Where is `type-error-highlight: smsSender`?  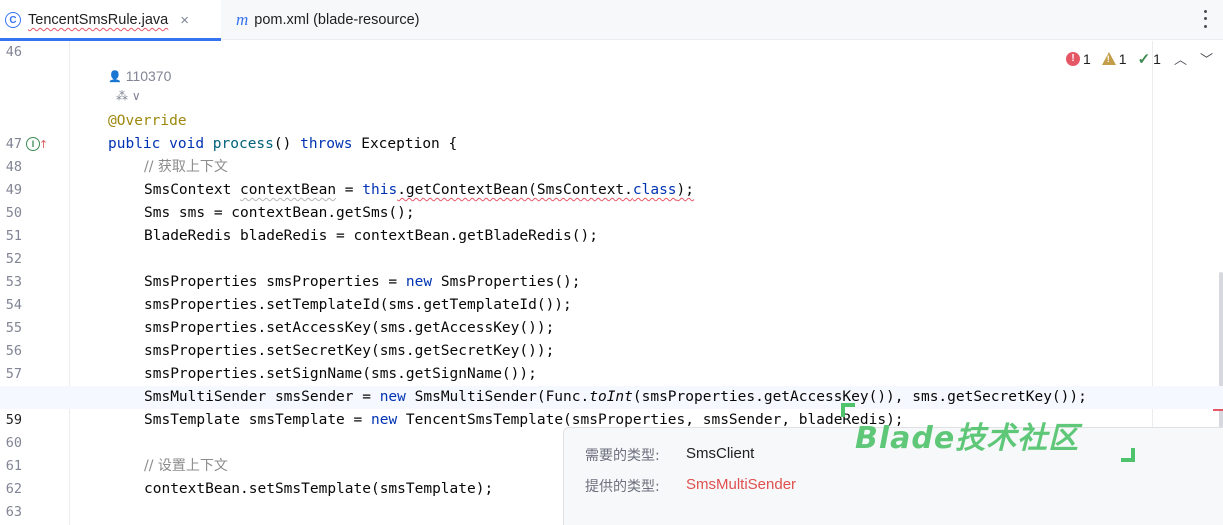 type-error-highlight: smsSender is located at coordinates (742, 420).